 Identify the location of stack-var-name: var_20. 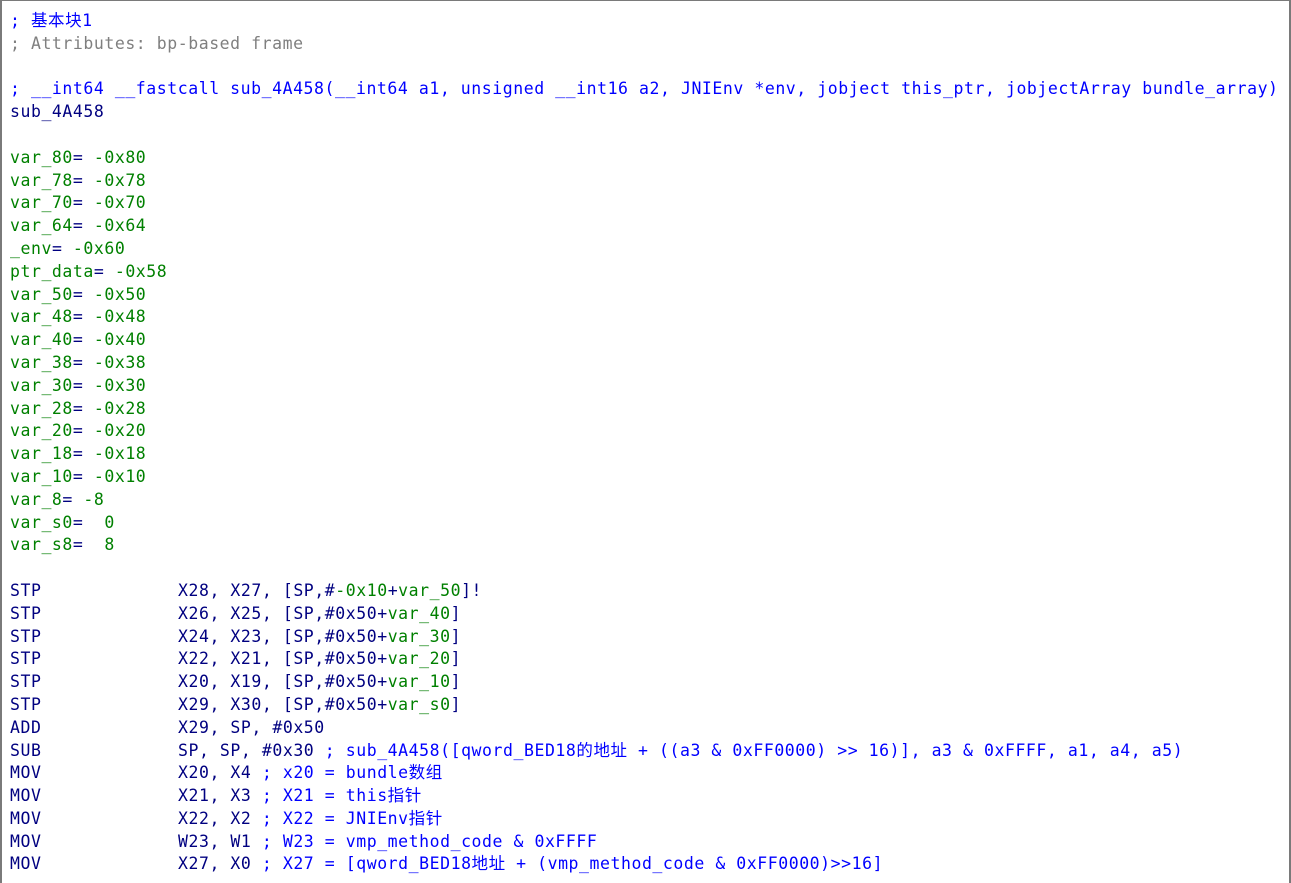
(41, 430).